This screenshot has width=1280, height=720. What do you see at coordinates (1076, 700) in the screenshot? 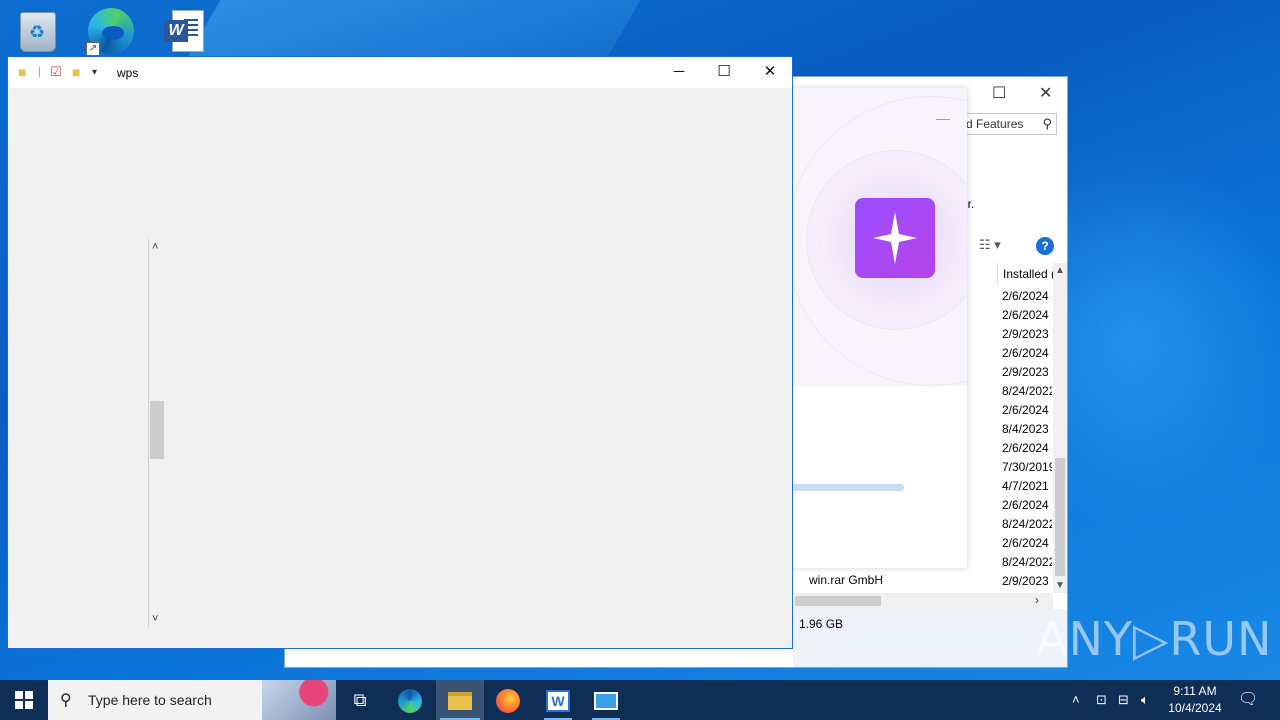
I see `show-hidden-icons-button: ˄` at bounding box center [1076, 700].